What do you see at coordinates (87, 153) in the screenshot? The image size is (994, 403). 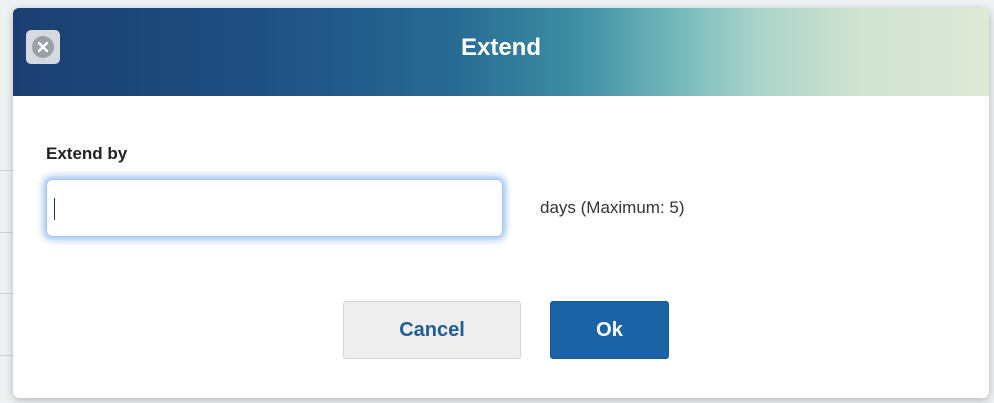 I see `extend-by-label: Extend by` at bounding box center [87, 153].